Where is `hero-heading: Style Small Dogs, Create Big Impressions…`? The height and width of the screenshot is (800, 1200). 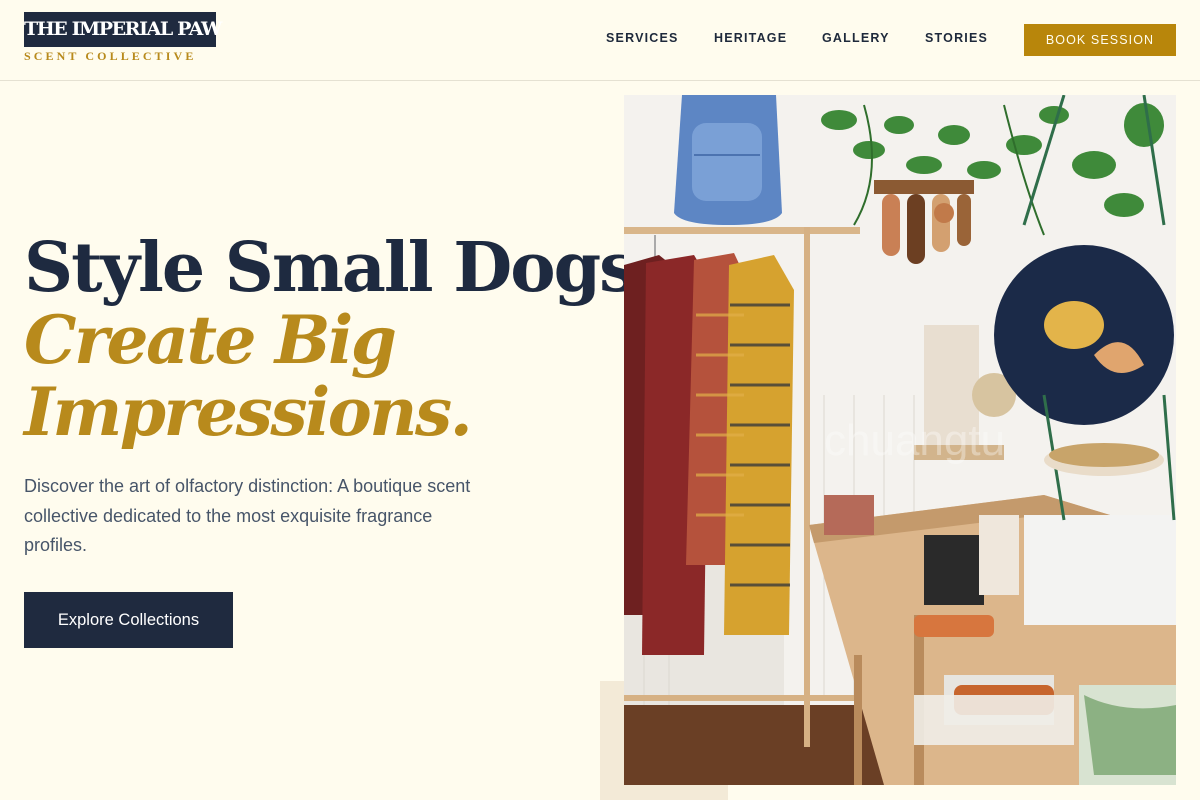 hero-heading: Style Small Dogs, Create Big Impressions… is located at coordinates (341, 339).